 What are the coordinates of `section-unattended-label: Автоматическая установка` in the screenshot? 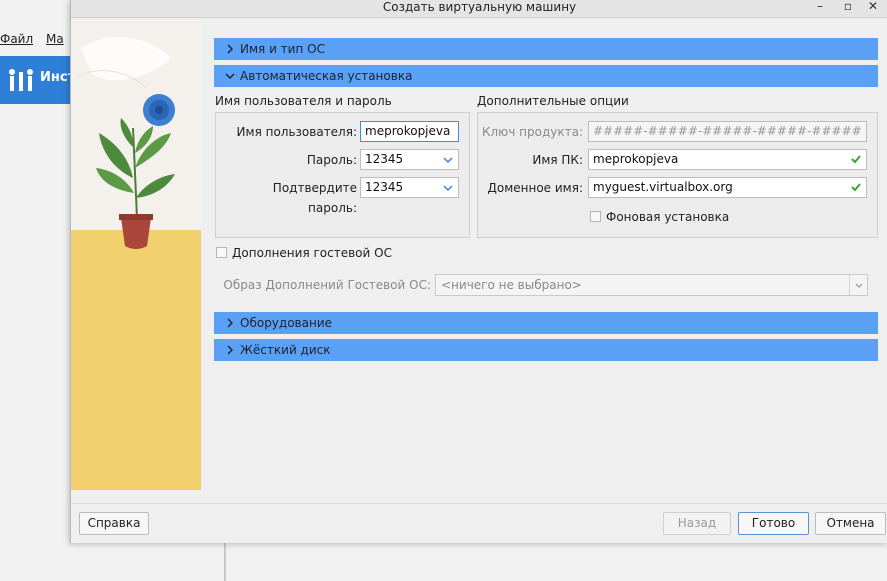 It's located at (326, 76).